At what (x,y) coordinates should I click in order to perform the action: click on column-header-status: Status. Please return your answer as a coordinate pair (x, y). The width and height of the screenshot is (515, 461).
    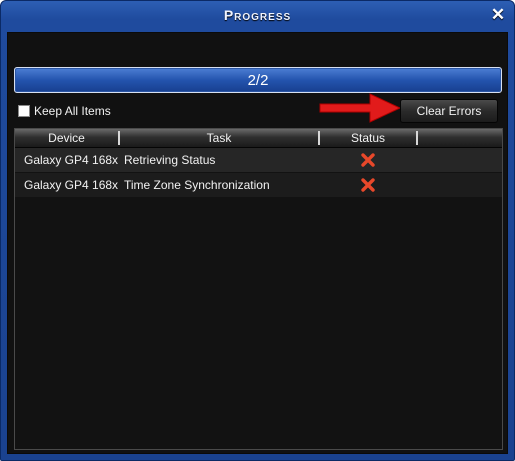
    Looking at the image, I should click on (368, 138).